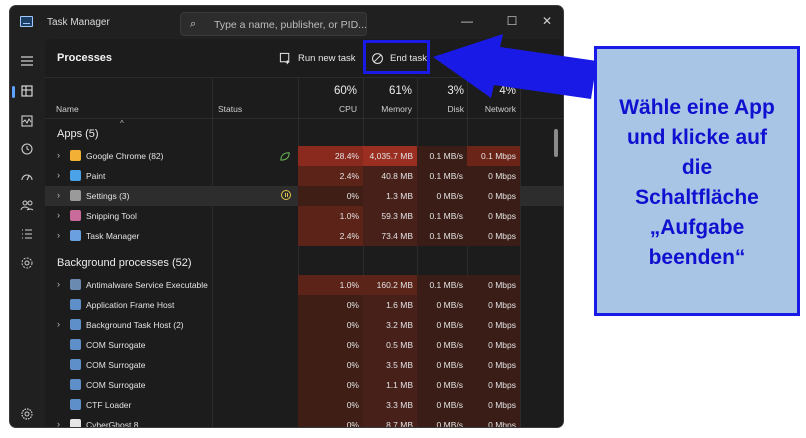  What do you see at coordinates (75, 155) in the screenshot?
I see `chrome-icon` at bounding box center [75, 155].